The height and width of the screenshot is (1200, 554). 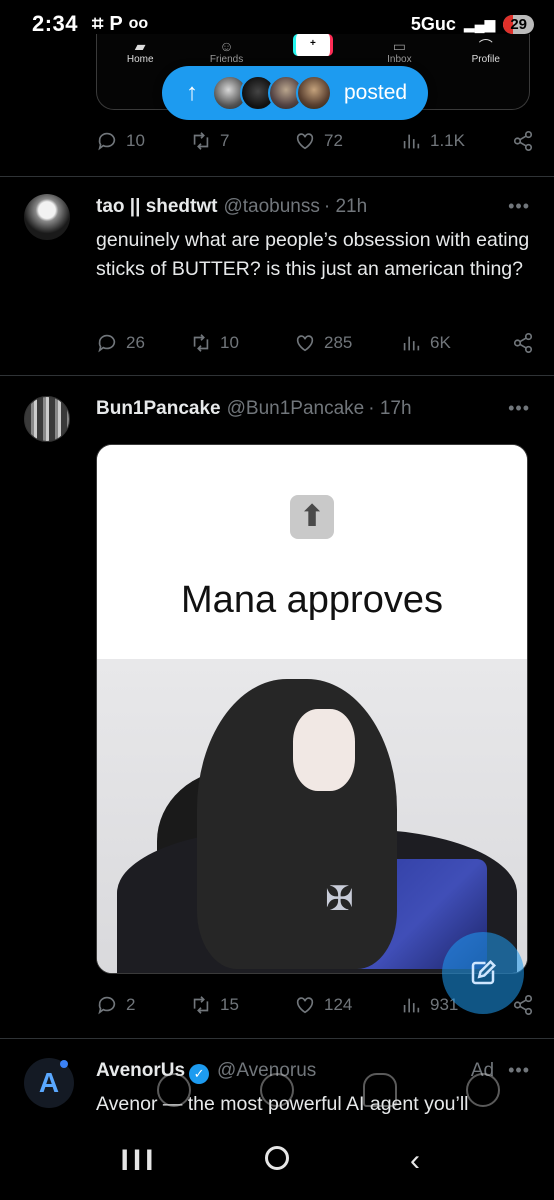 I want to click on author-name: tao || shedtwt, so click(x=156, y=207).